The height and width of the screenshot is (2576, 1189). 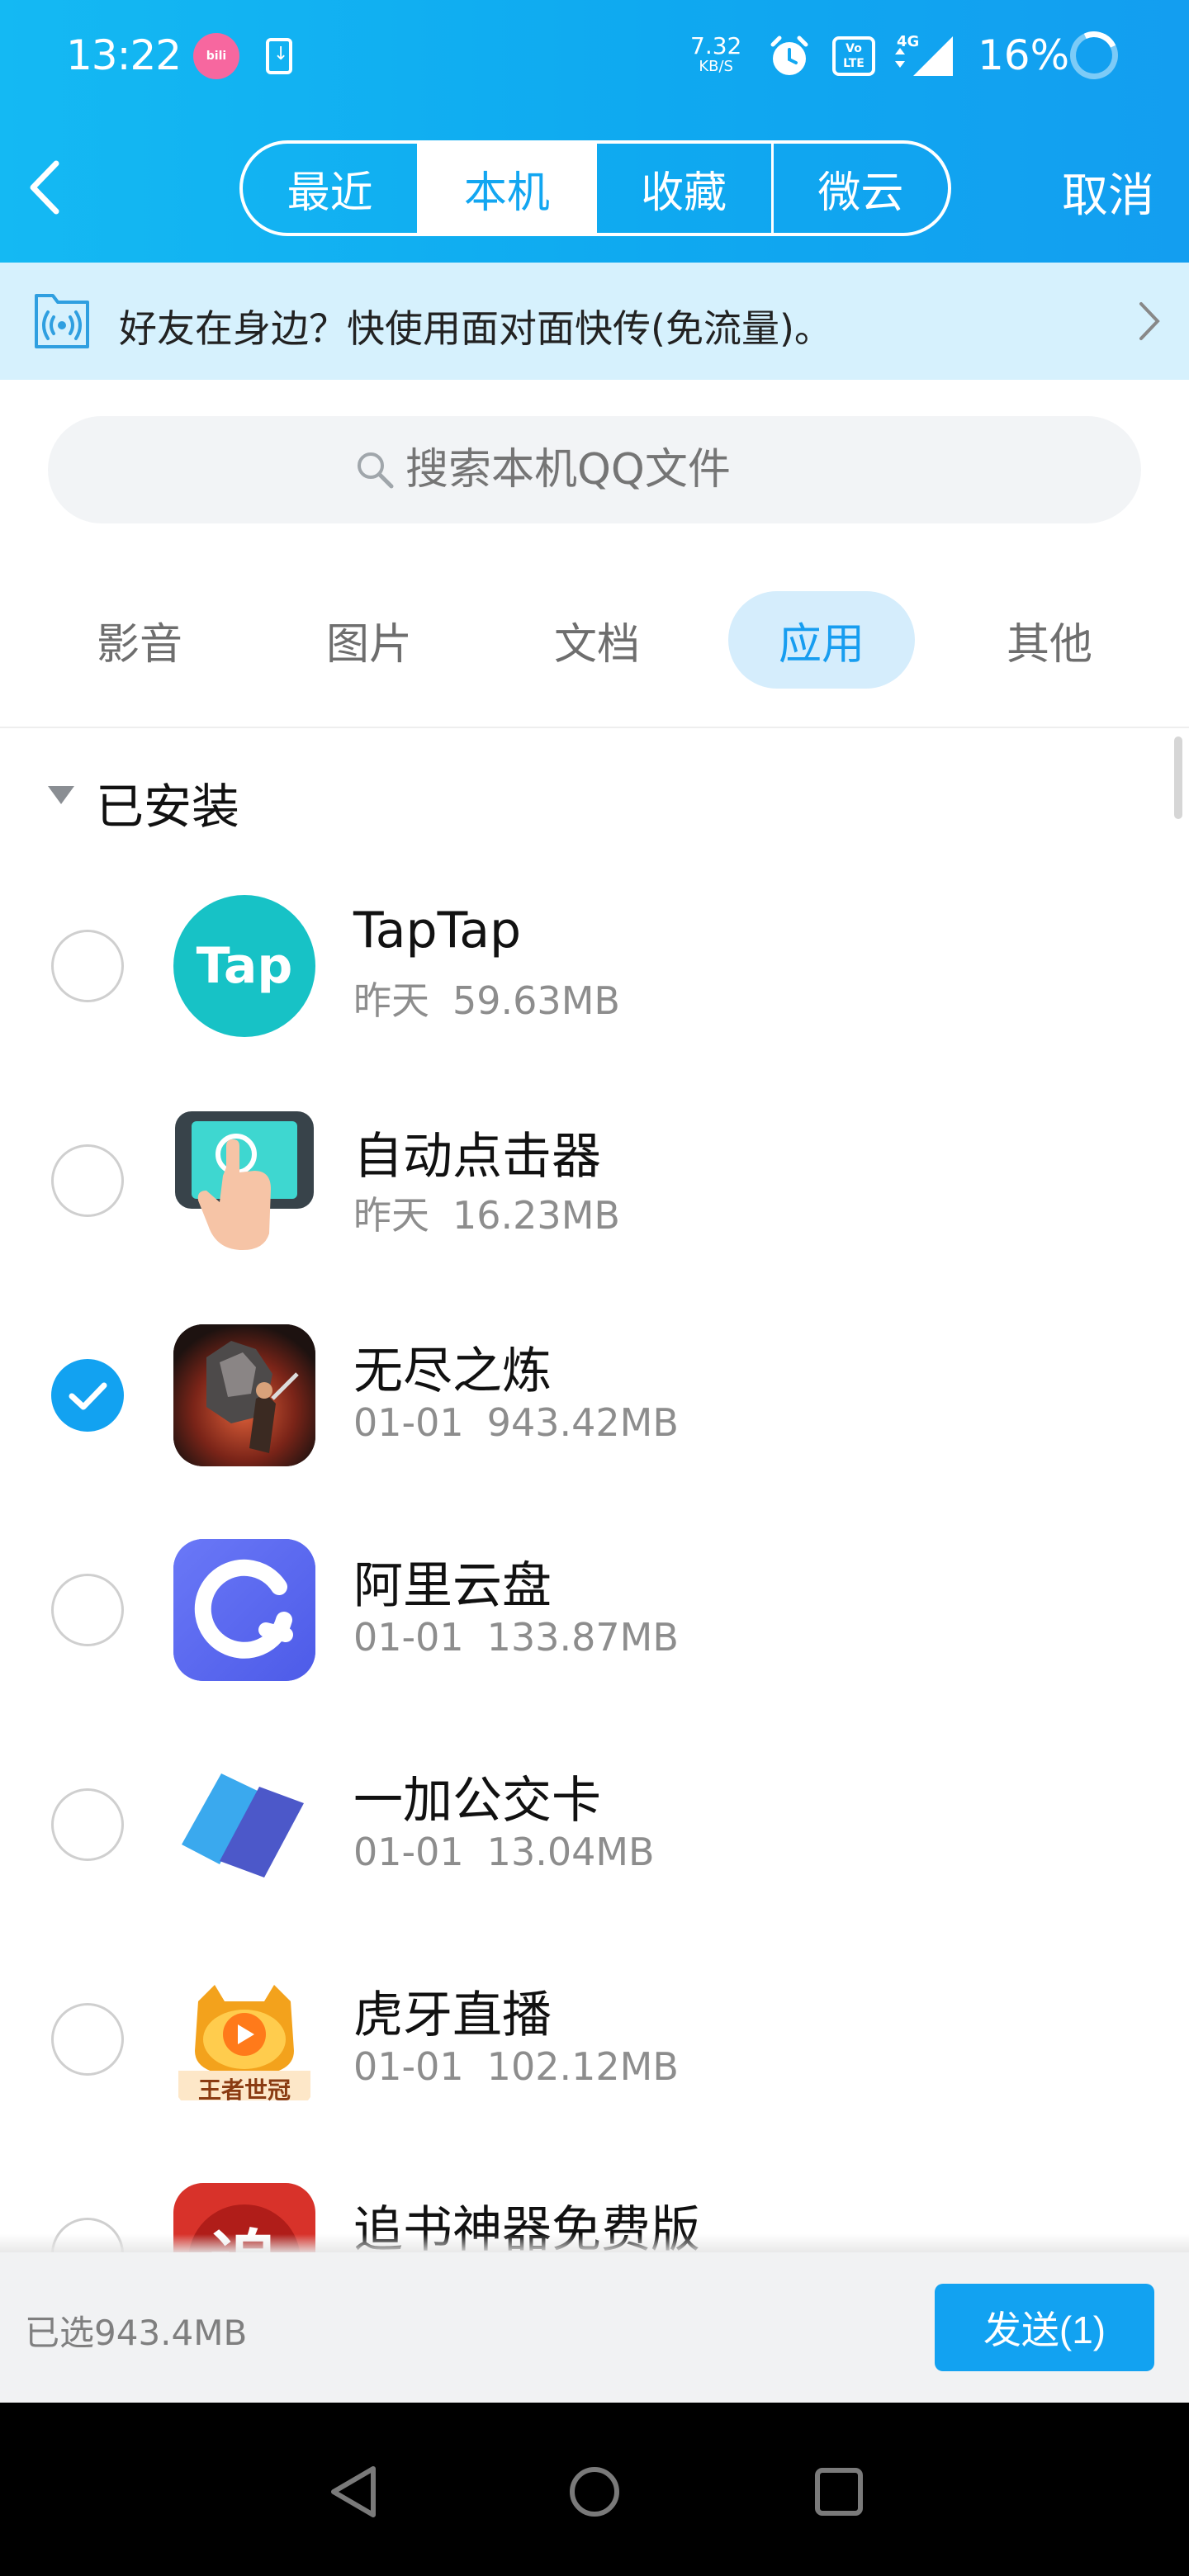 I want to click on tab-recent: 最近, so click(x=330, y=188).